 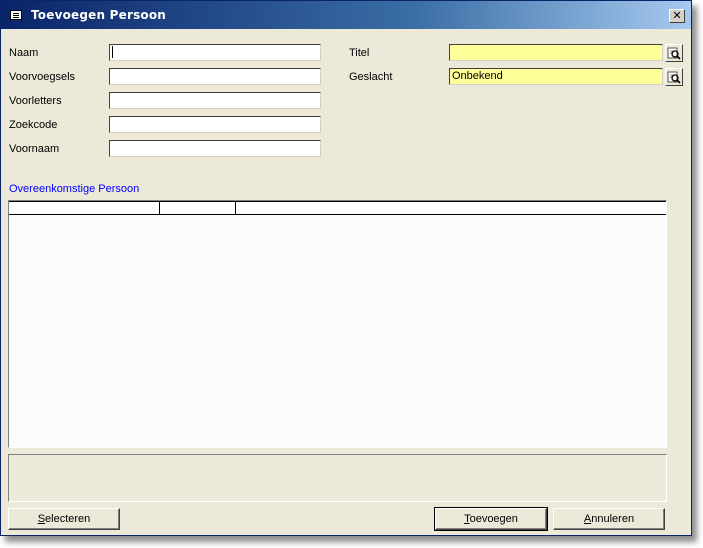 I want to click on zoekcode-label: Zoekcode, so click(x=33, y=125).